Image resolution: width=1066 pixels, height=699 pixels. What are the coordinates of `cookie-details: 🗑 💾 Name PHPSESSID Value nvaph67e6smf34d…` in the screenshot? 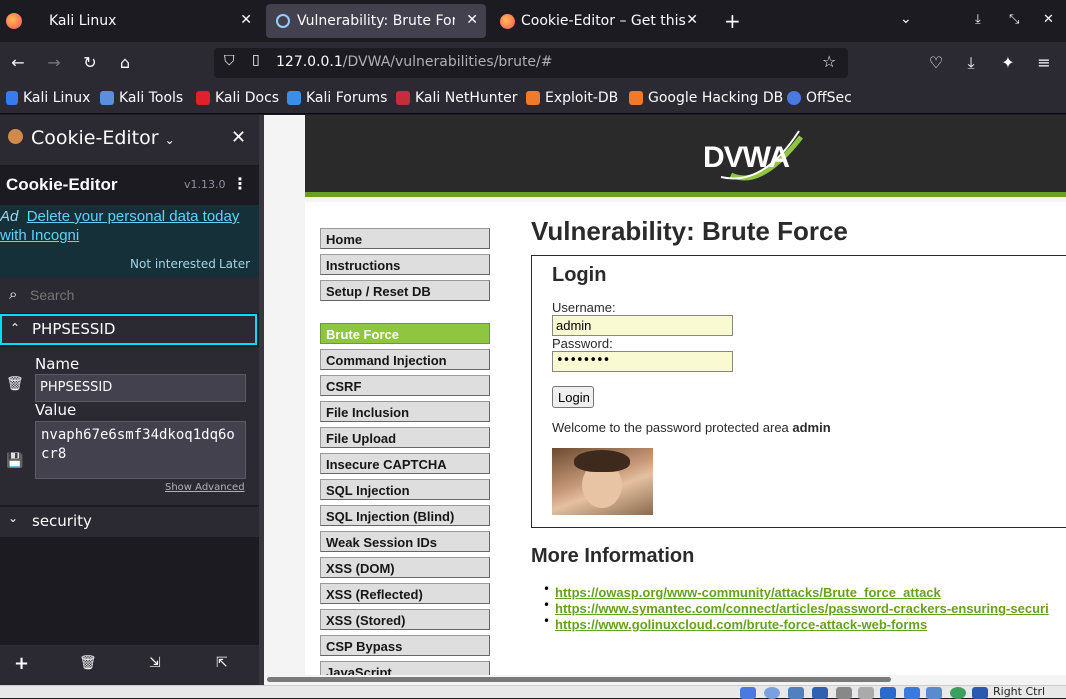 It's located at (129, 426).